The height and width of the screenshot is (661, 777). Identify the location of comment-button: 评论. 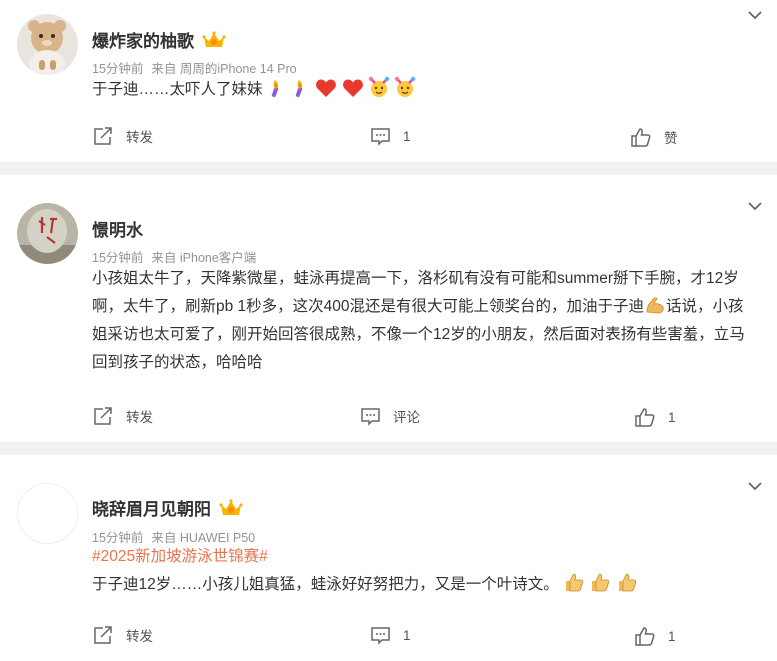
(390, 416).